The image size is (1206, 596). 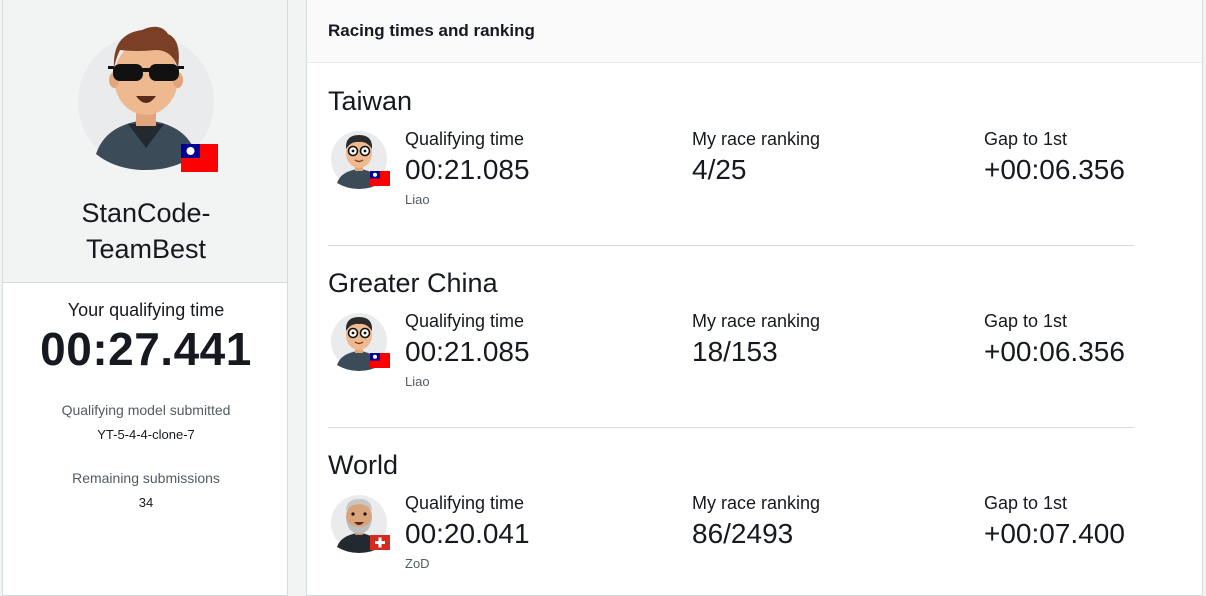 What do you see at coordinates (754, 31) in the screenshot?
I see `rankings-header: Racing times and ranking` at bounding box center [754, 31].